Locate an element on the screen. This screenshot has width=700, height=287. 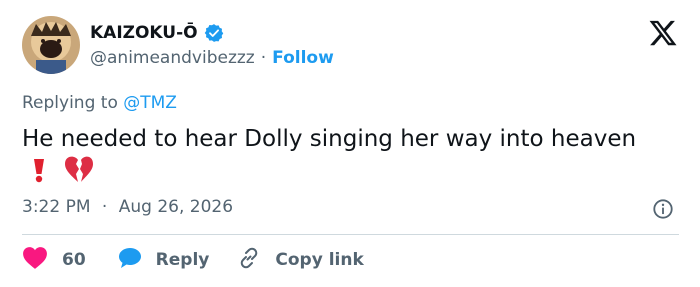
author-handle: @animeandvibezzz is located at coordinates (172, 58).